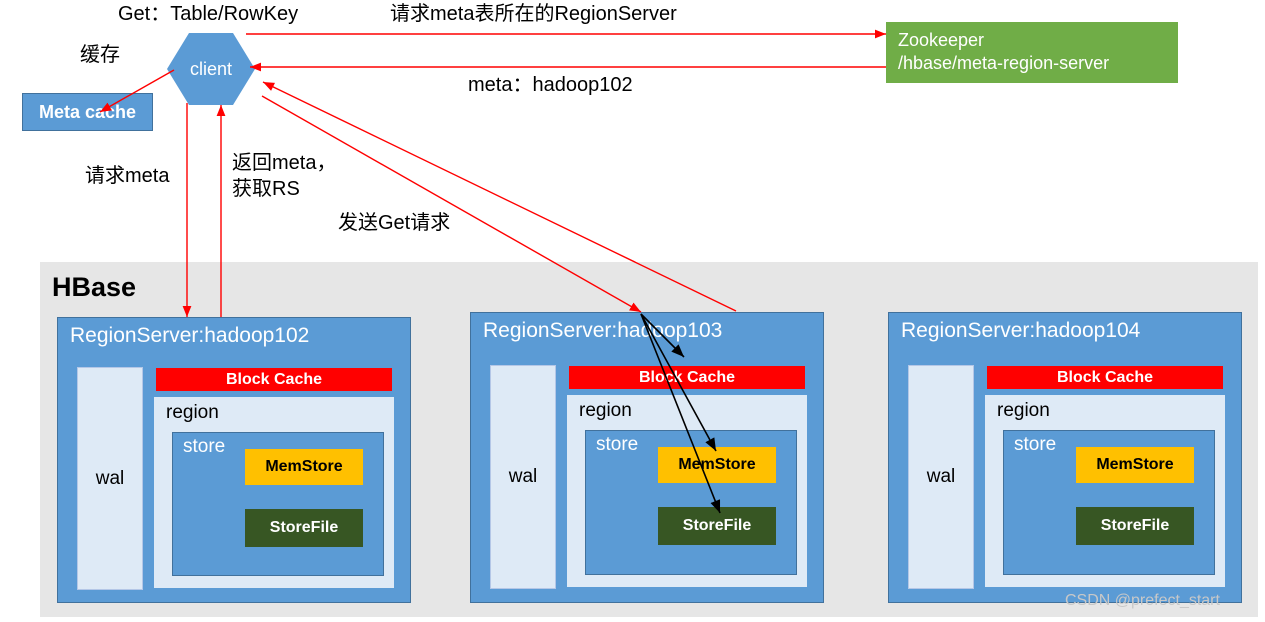 The height and width of the screenshot is (622, 1265). Describe the element at coordinates (127, 176) in the screenshot. I see `request-meta-label: 请求meta` at that location.